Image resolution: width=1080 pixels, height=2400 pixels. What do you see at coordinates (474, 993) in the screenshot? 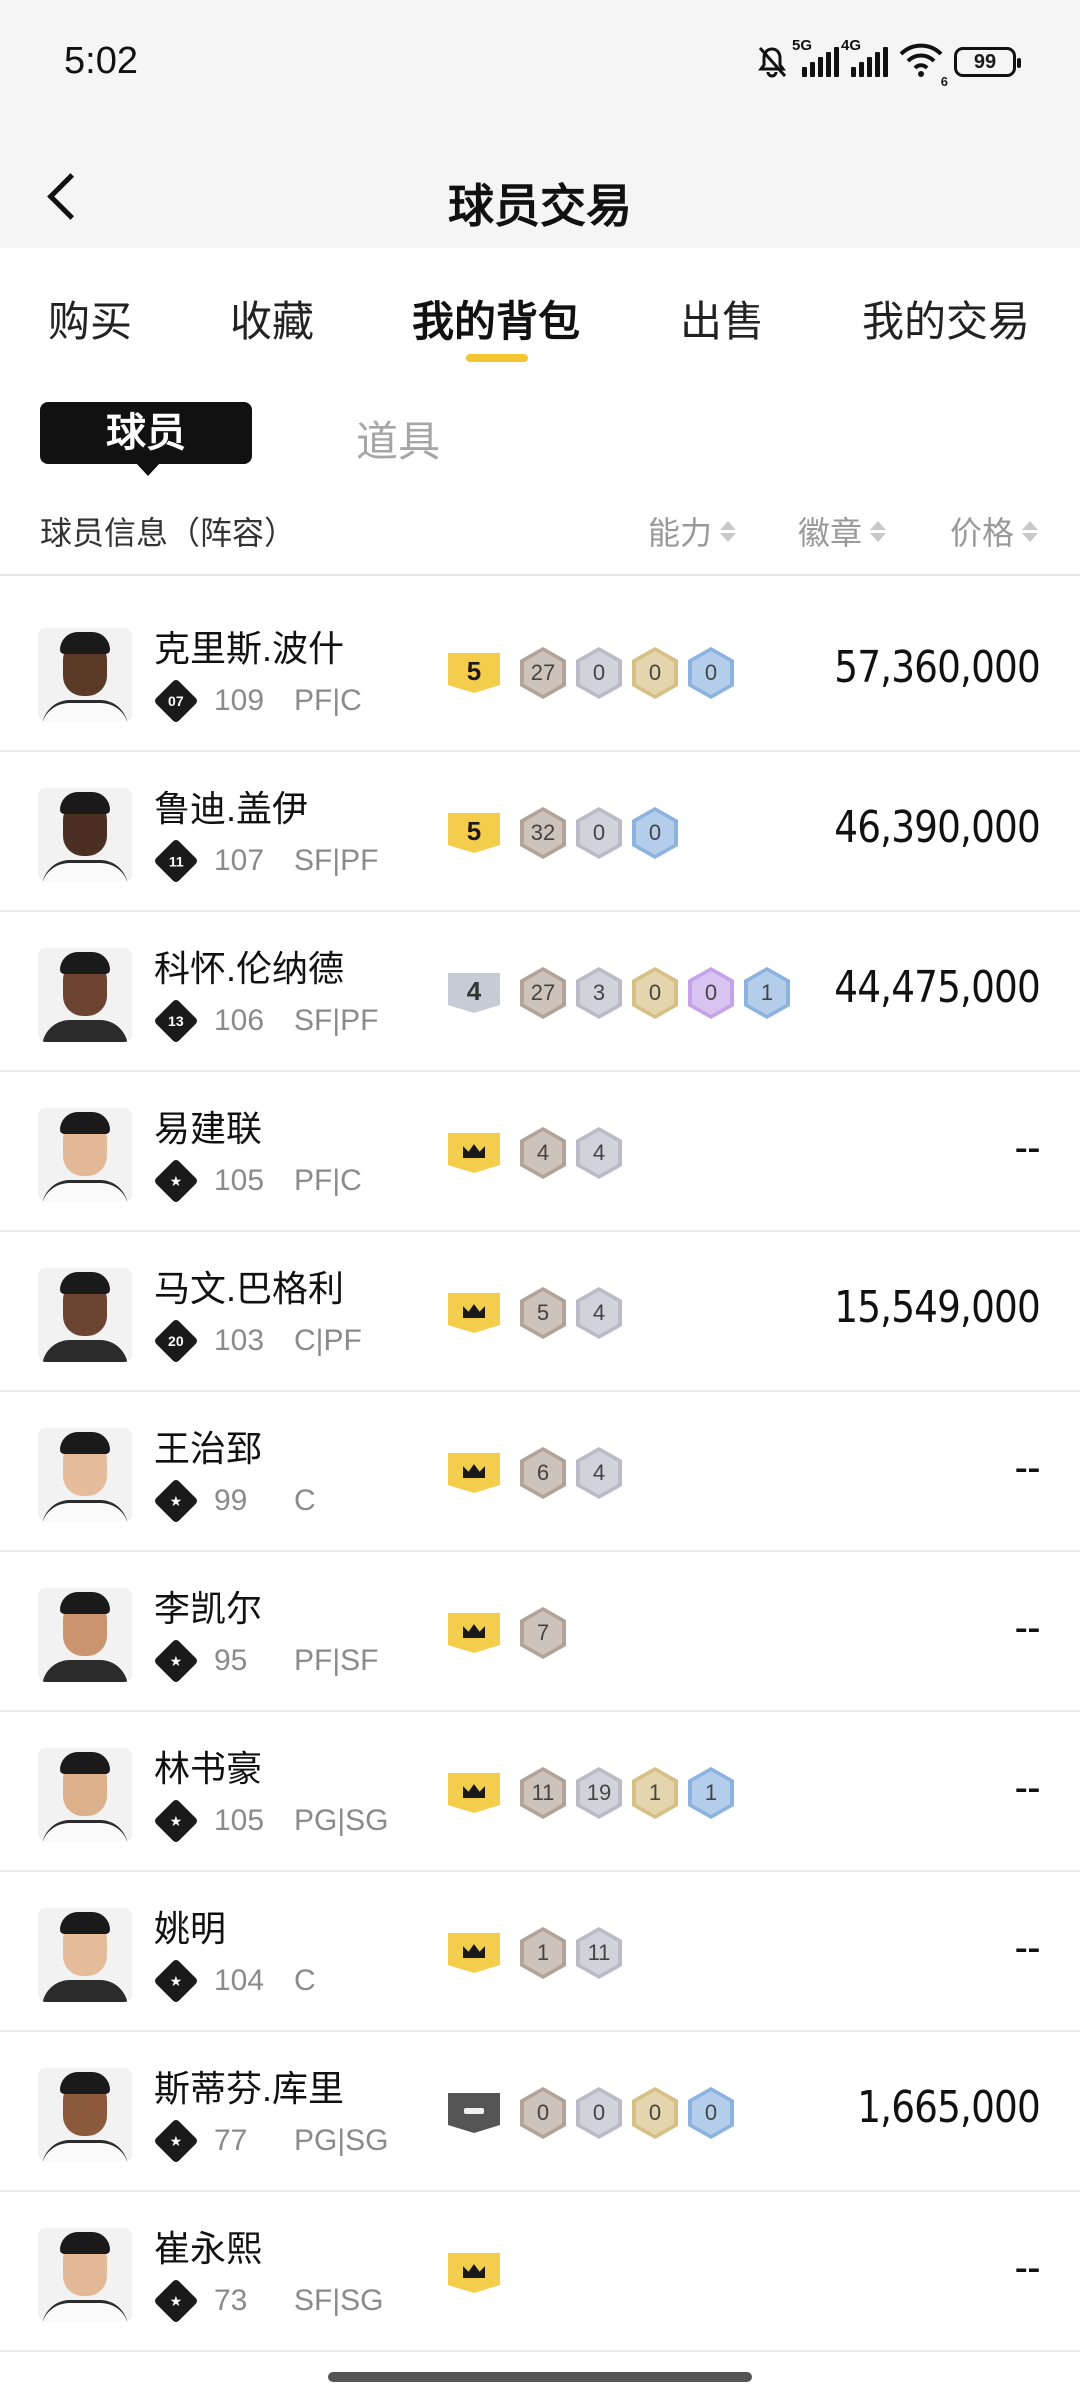
I see `tier-badge: 4` at bounding box center [474, 993].